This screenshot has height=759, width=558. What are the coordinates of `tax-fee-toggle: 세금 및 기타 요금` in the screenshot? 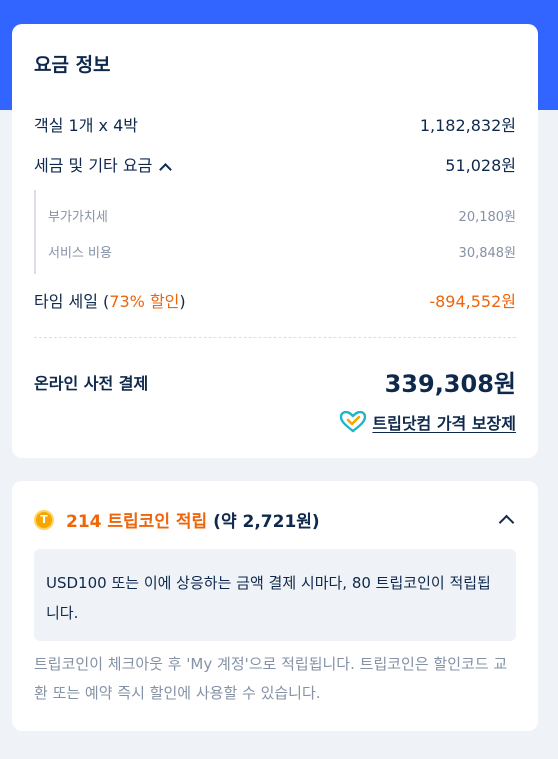 It's located at (103, 164).